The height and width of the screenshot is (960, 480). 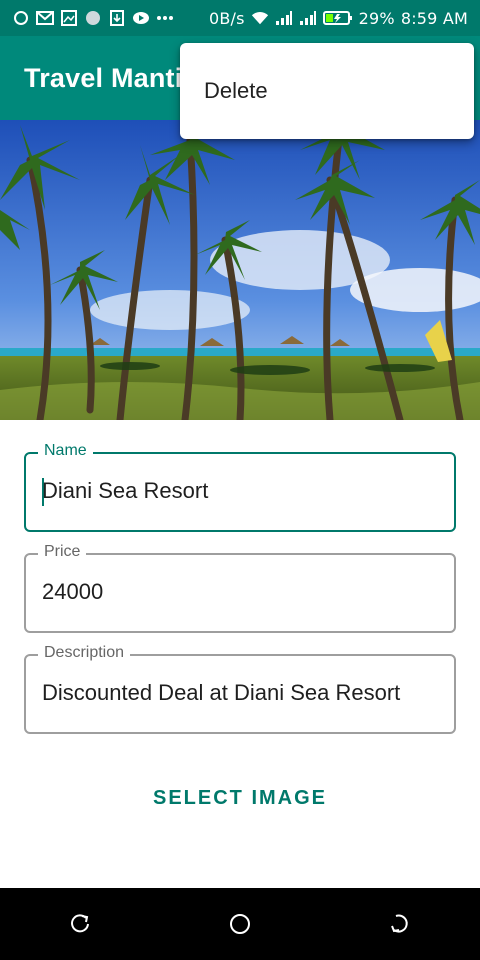 I want to click on battery-charging-icon, so click(x=337, y=18).